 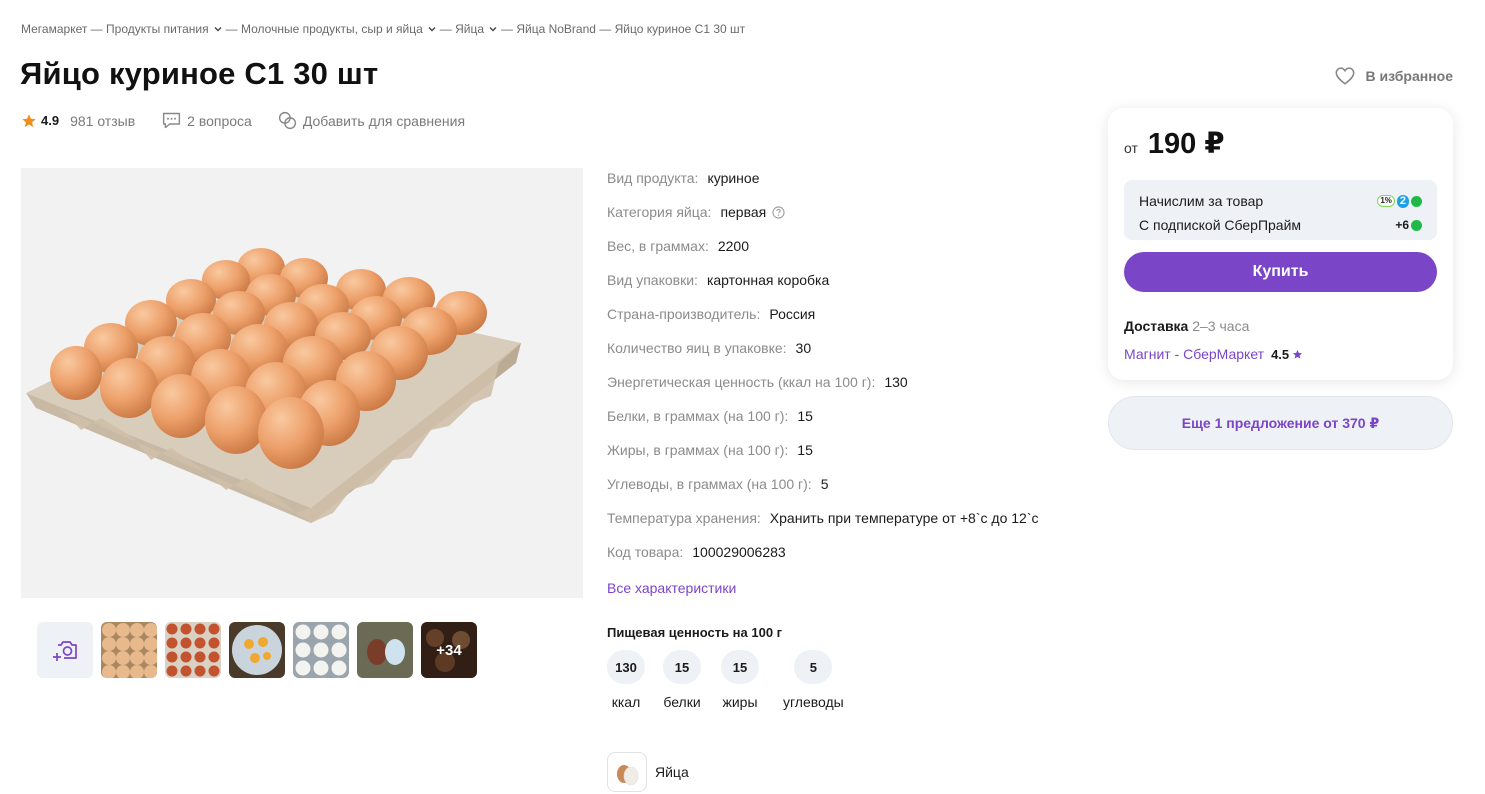 What do you see at coordinates (733, 246) in the screenshot?
I see `spec-value: 2200` at bounding box center [733, 246].